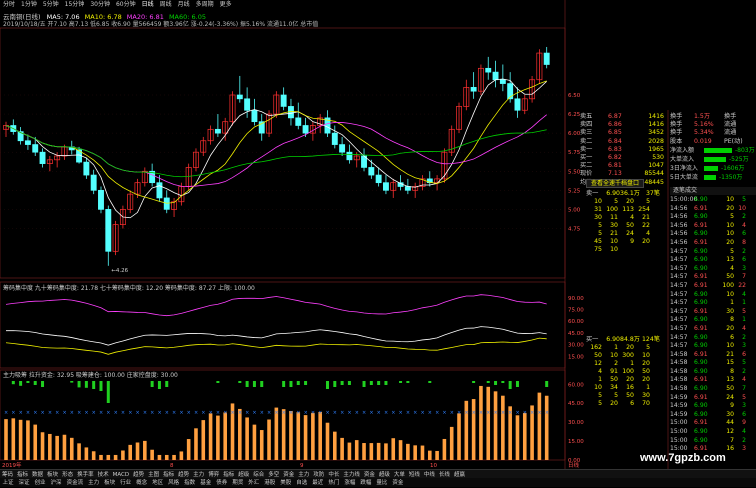 Image resolution: width=756 pixels, height=488 pixels. What do you see at coordinates (656, 149) in the screenshot?
I see `order-volume: 1965` at bounding box center [656, 149].